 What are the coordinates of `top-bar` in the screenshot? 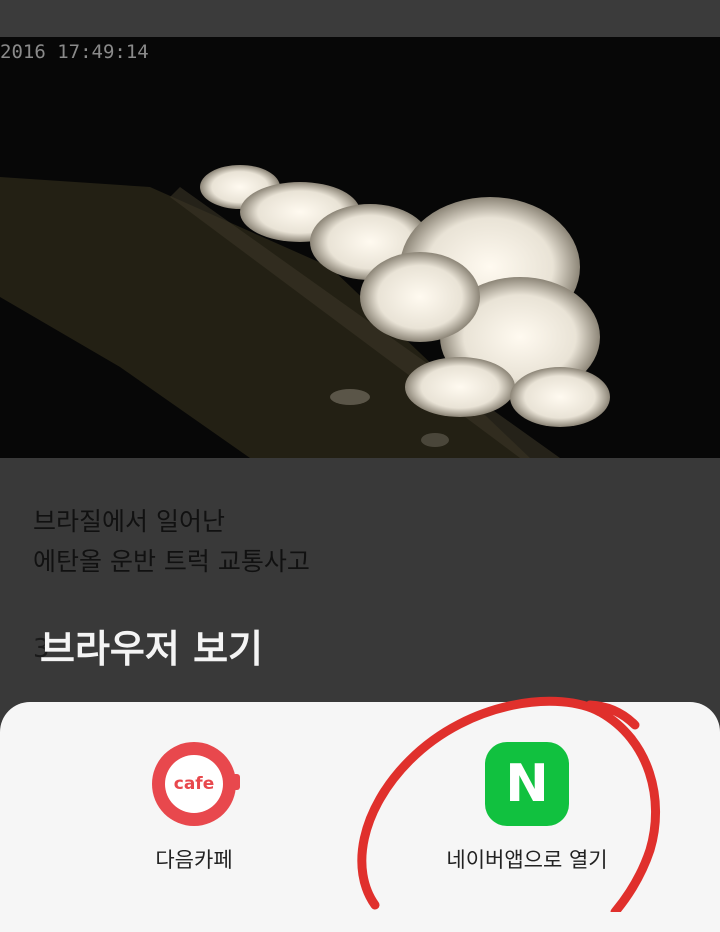 It's located at (360, 18).